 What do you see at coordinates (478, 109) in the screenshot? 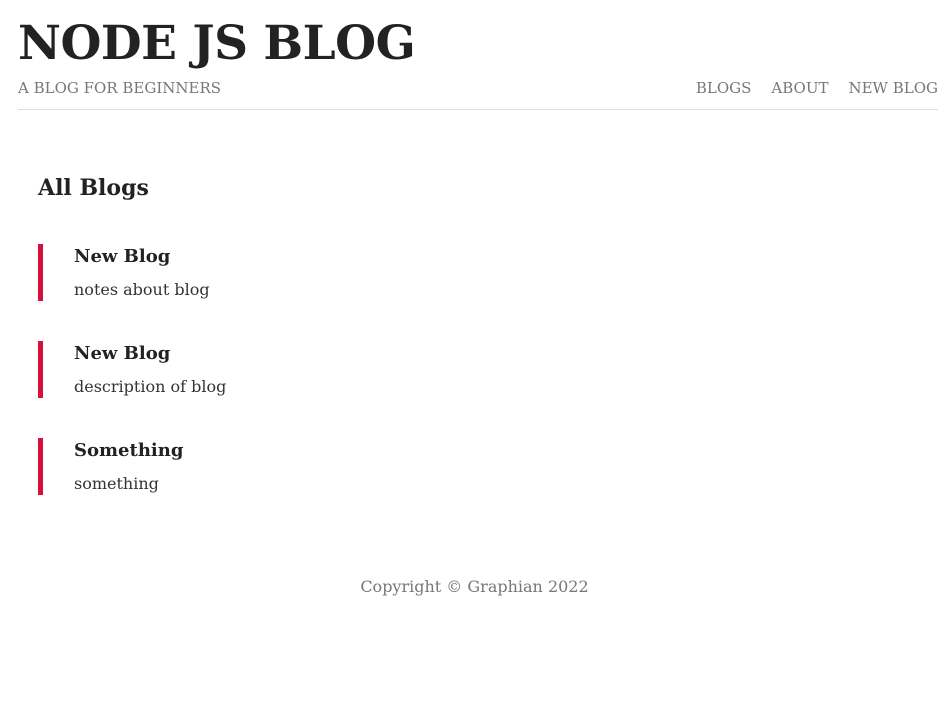
I see `header-divider` at bounding box center [478, 109].